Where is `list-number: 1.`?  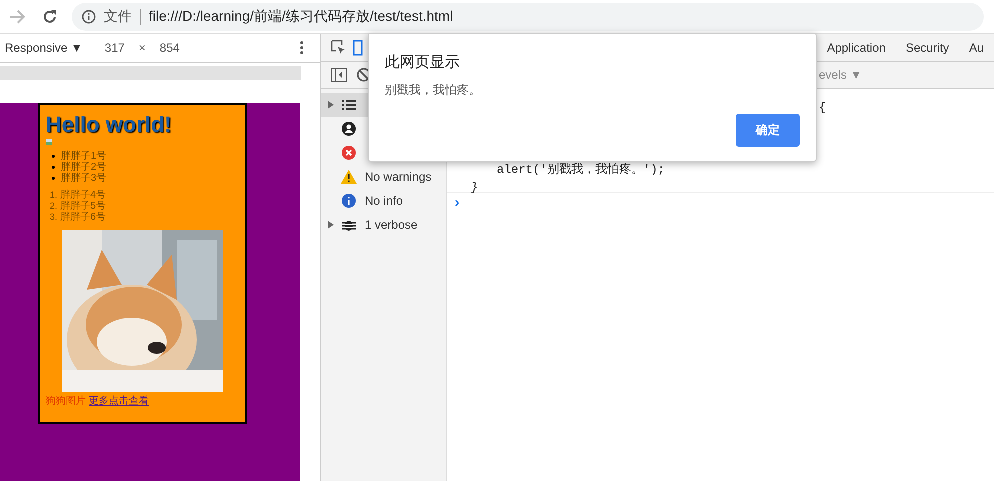
list-number: 1. is located at coordinates (54, 195).